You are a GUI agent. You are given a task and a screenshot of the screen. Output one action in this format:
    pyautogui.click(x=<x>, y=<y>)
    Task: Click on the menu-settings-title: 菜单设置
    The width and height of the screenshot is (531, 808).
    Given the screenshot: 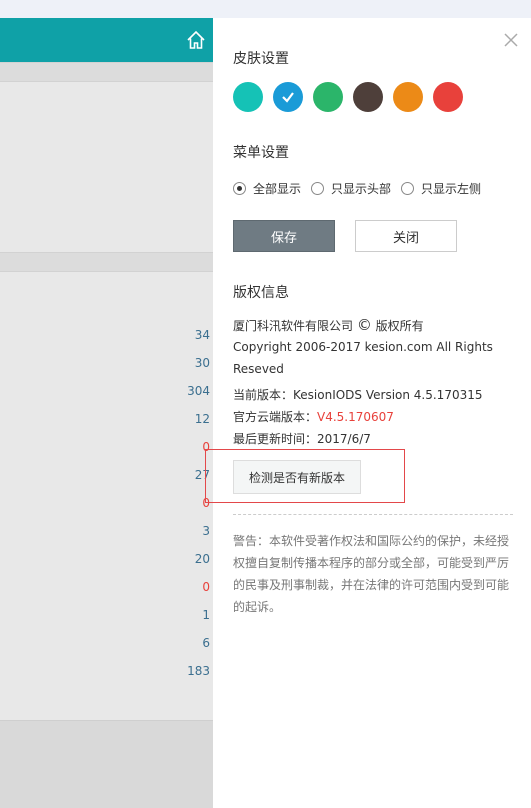 What is the action you would take?
    pyautogui.click(x=261, y=153)
    